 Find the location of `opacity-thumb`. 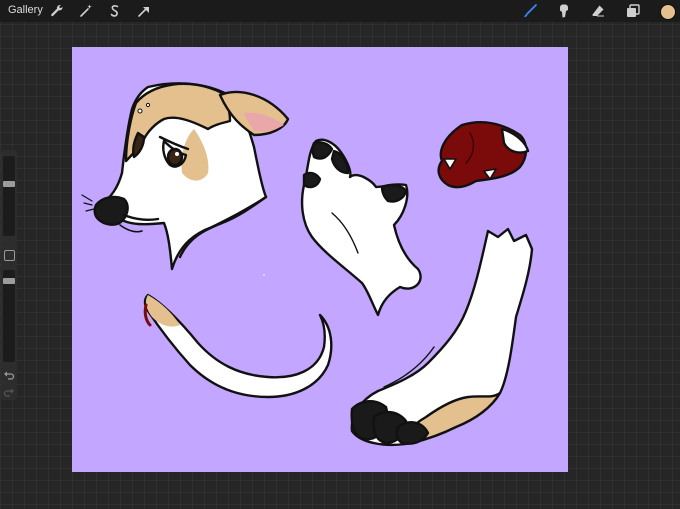

opacity-thumb is located at coordinates (9, 281).